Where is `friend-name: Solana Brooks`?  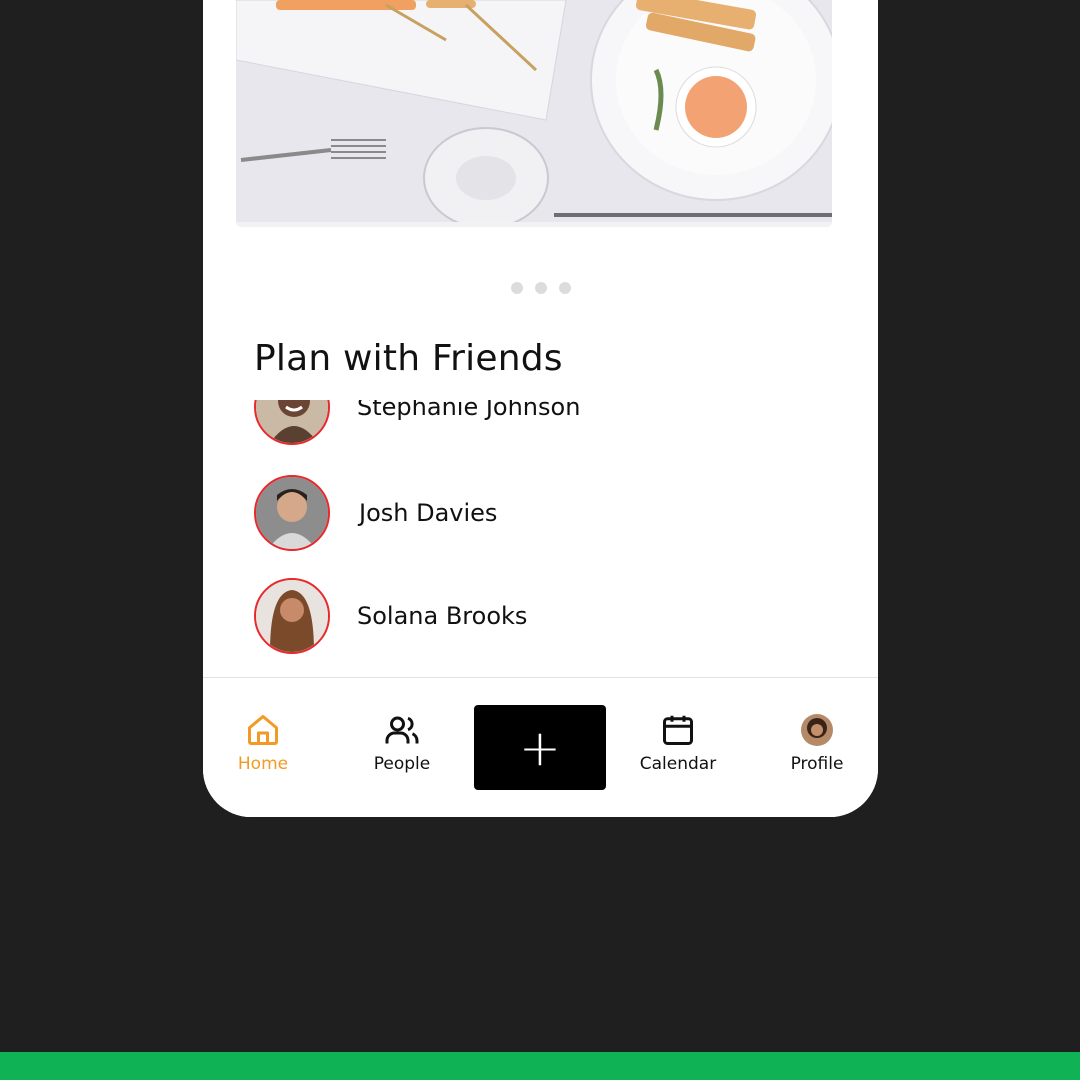
friend-name: Solana Brooks is located at coordinates (442, 616).